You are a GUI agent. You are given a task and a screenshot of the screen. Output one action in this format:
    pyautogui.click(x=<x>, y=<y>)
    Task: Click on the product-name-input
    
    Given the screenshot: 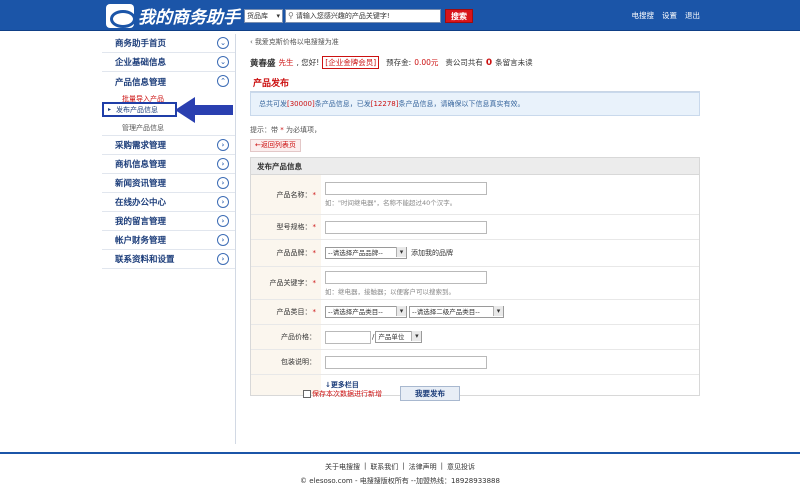 What is the action you would take?
    pyautogui.click(x=406, y=188)
    